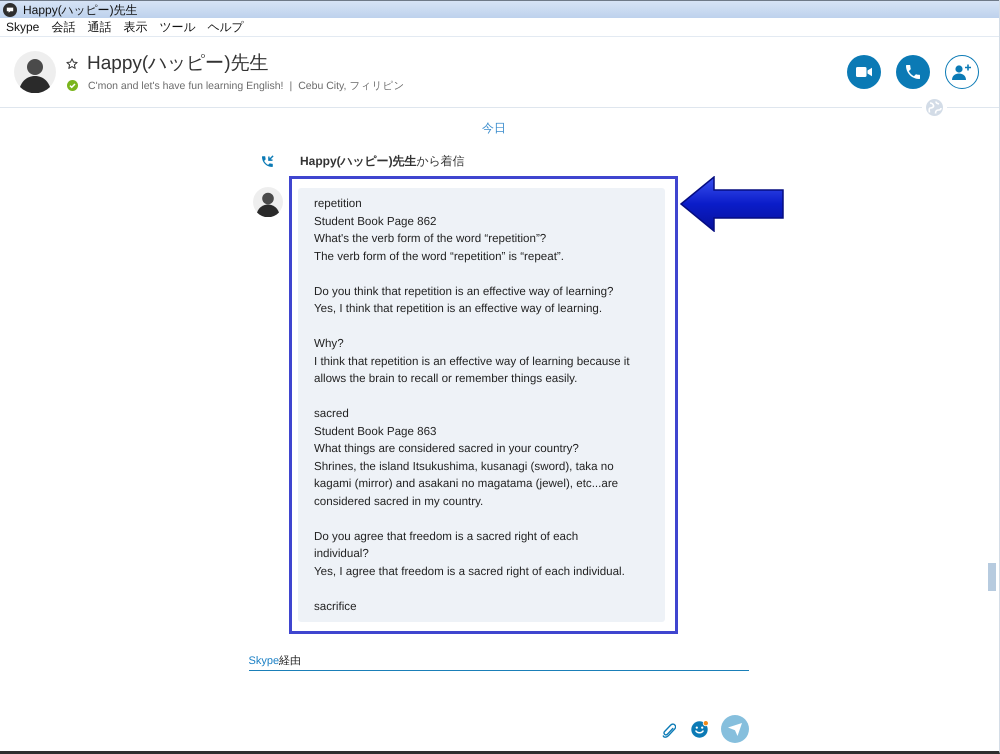  I want to click on smiley-icon, so click(699, 729).